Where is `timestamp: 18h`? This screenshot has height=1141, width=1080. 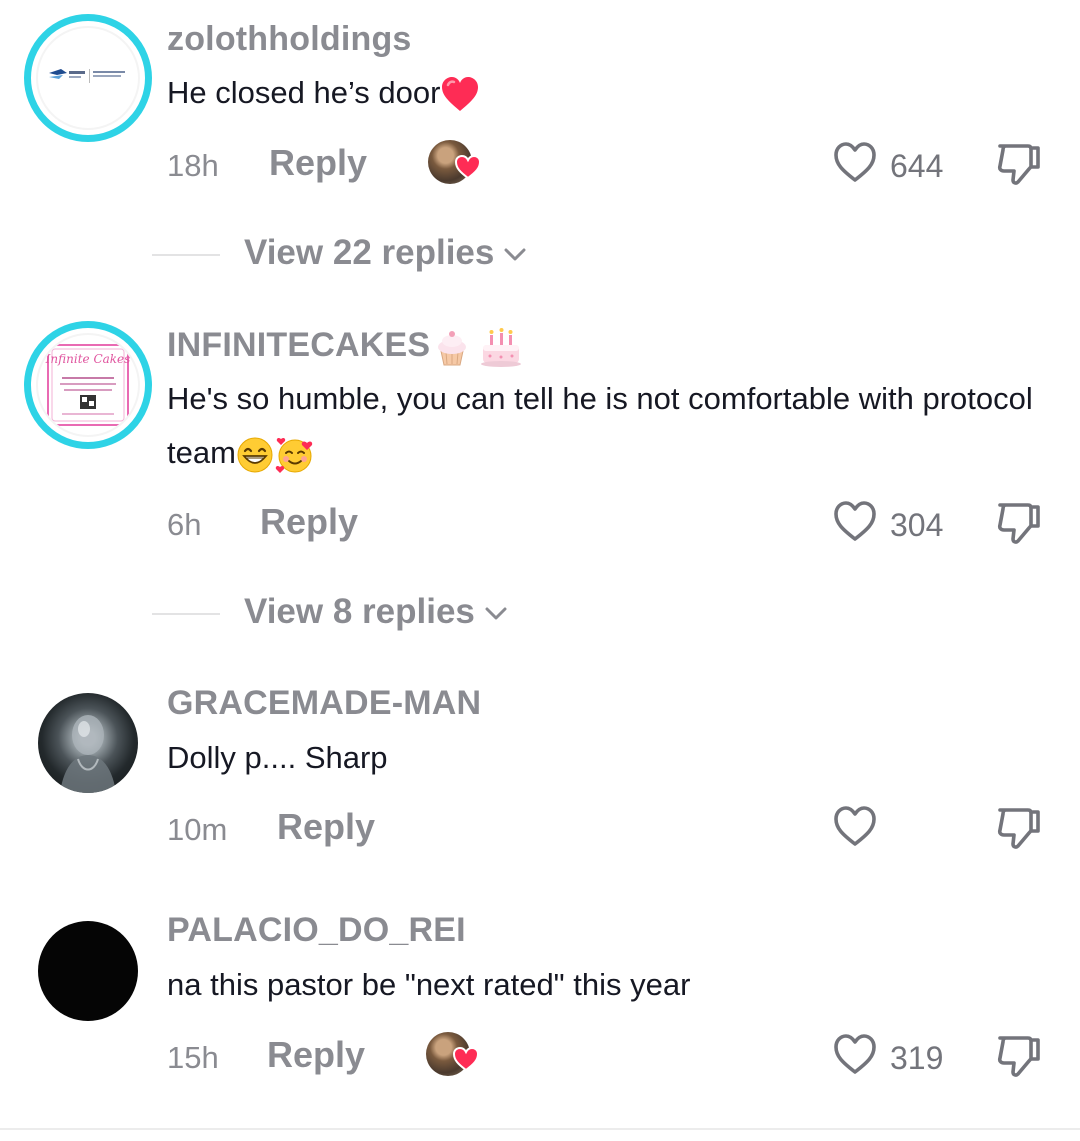 timestamp: 18h is located at coordinates (193, 165).